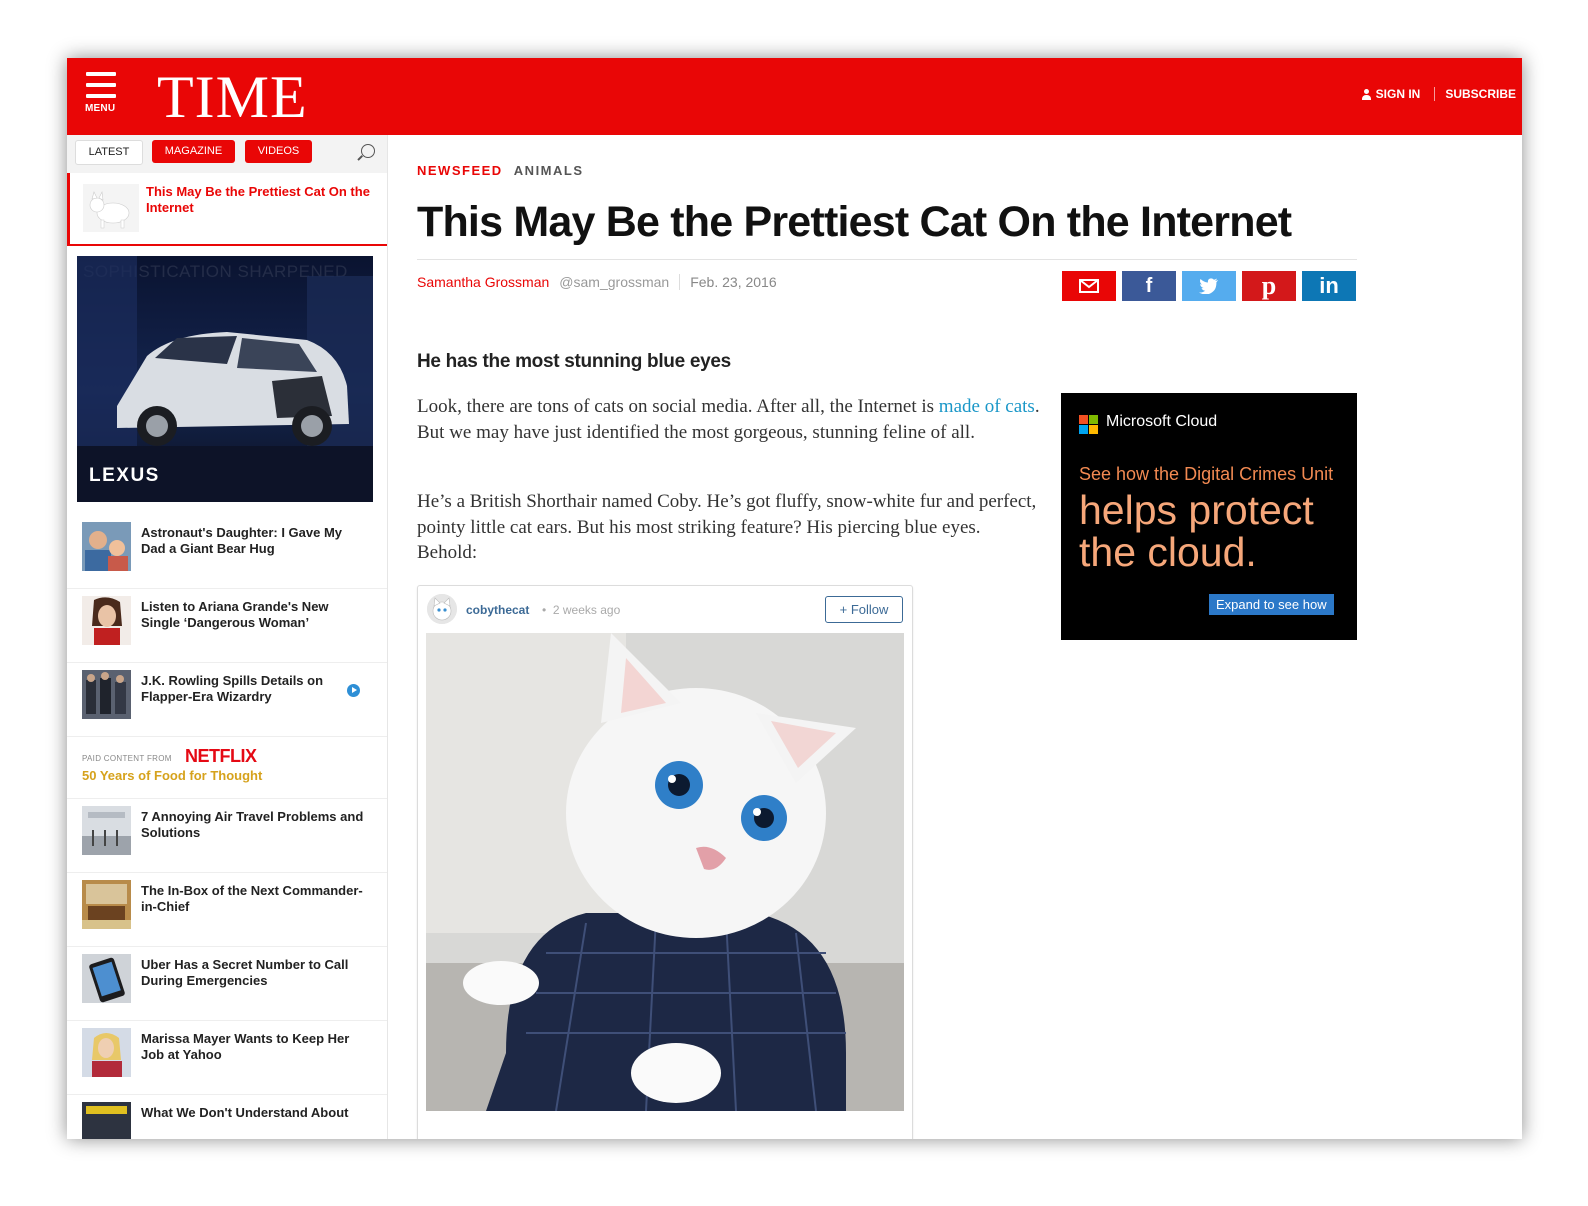 This screenshot has width=1588, height=1206. What do you see at coordinates (887, 259) in the screenshot?
I see `divider` at bounding box center [887, 259].